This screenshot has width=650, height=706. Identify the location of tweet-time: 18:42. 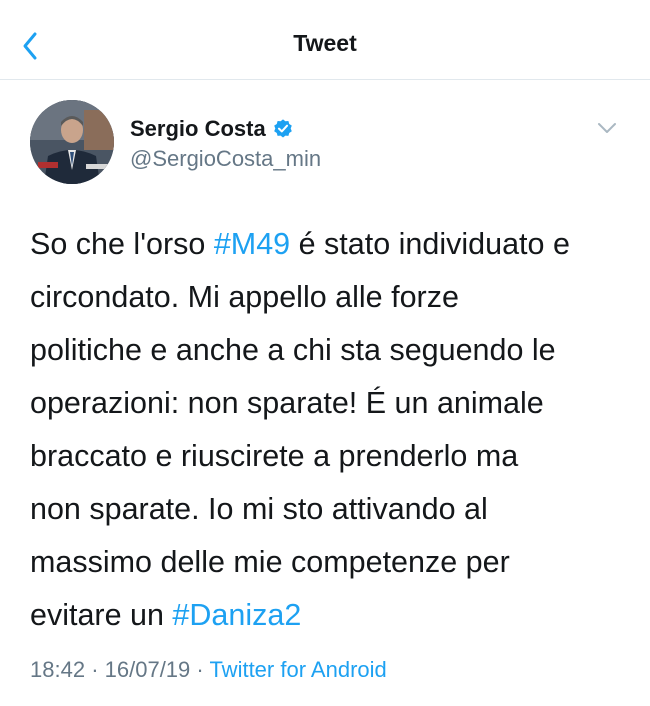
(58, 669).